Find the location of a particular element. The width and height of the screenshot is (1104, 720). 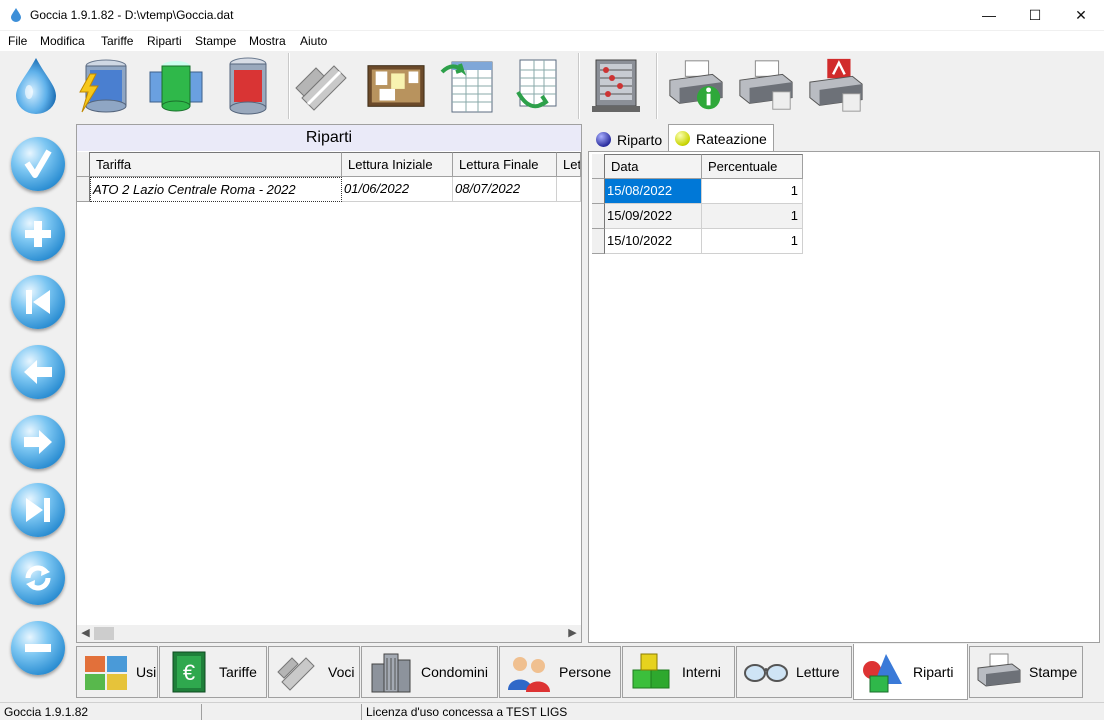

table-cell: 01/06/2022 is located at coordinates (397, 189).